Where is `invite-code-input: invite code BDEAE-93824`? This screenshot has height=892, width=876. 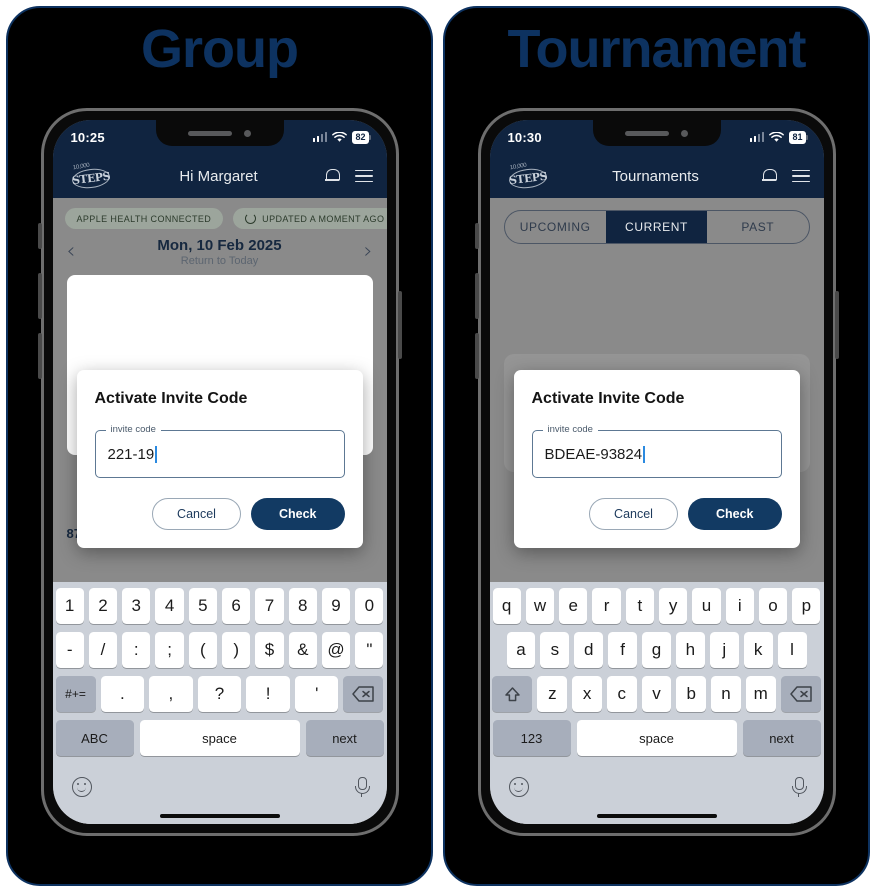
invite-code-input: invite code BDEAE-93824 is located at coordinates (656, 451).